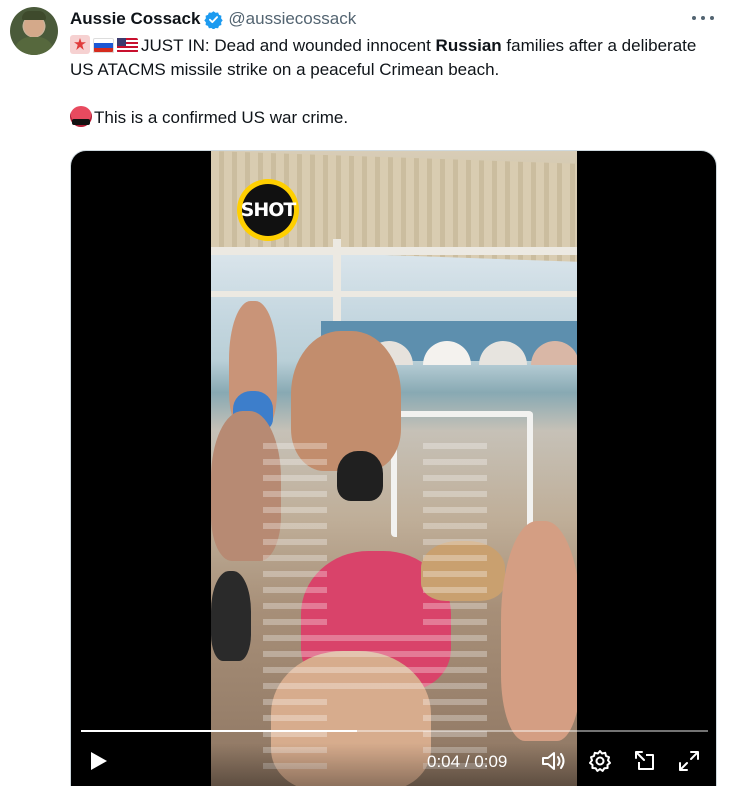 Image resolution: width=731 pixels, height=786 pixels. Describe the element at coordinates (219, 731) in the screenshot. I see `video-progress-fill` at that location.